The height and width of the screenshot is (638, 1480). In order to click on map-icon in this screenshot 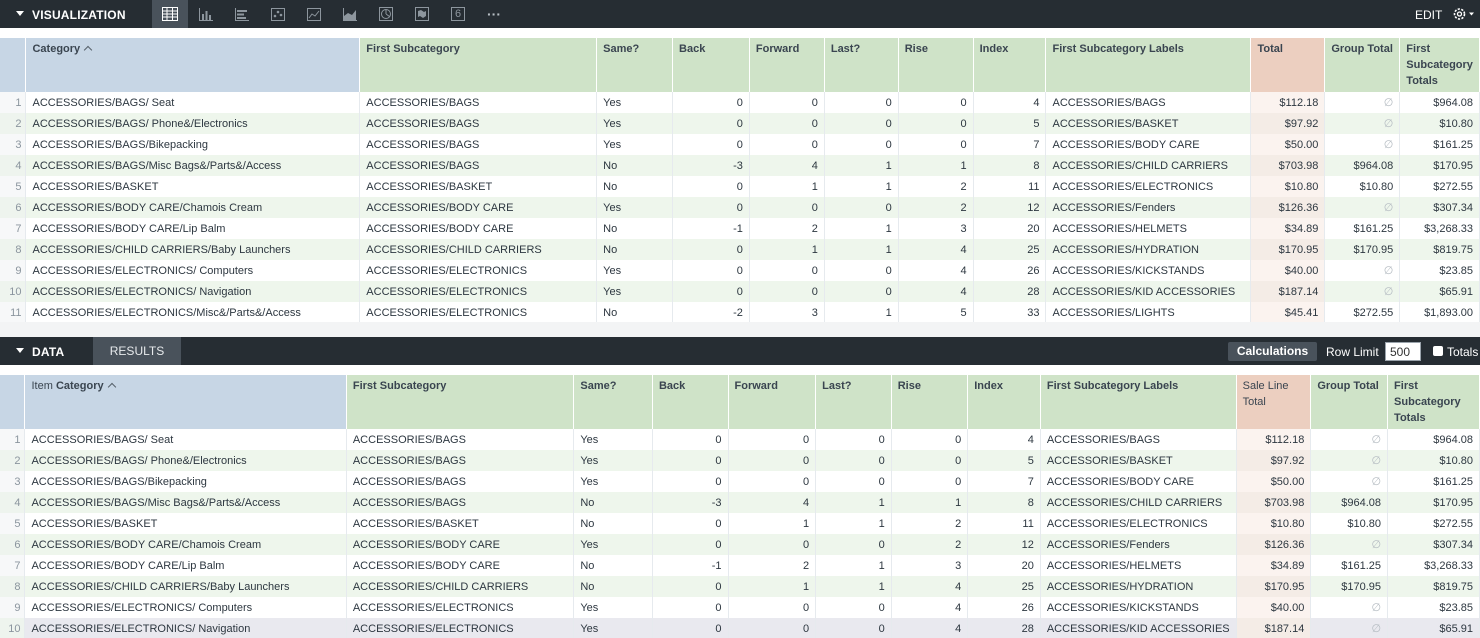, I will do `click(422, 14)`.